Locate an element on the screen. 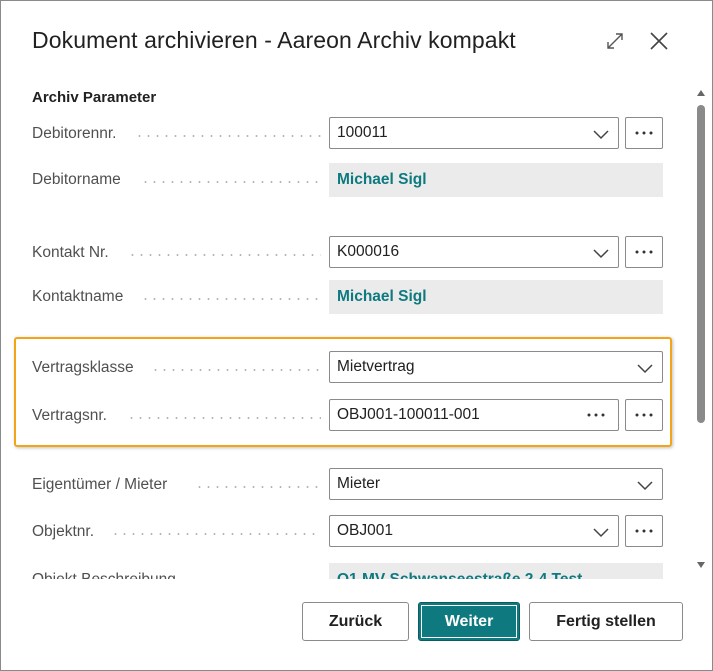 The width and height of the screenshot is (713, 671). debitorname-value: Michael Sigl is located at coordinates (382, 179).